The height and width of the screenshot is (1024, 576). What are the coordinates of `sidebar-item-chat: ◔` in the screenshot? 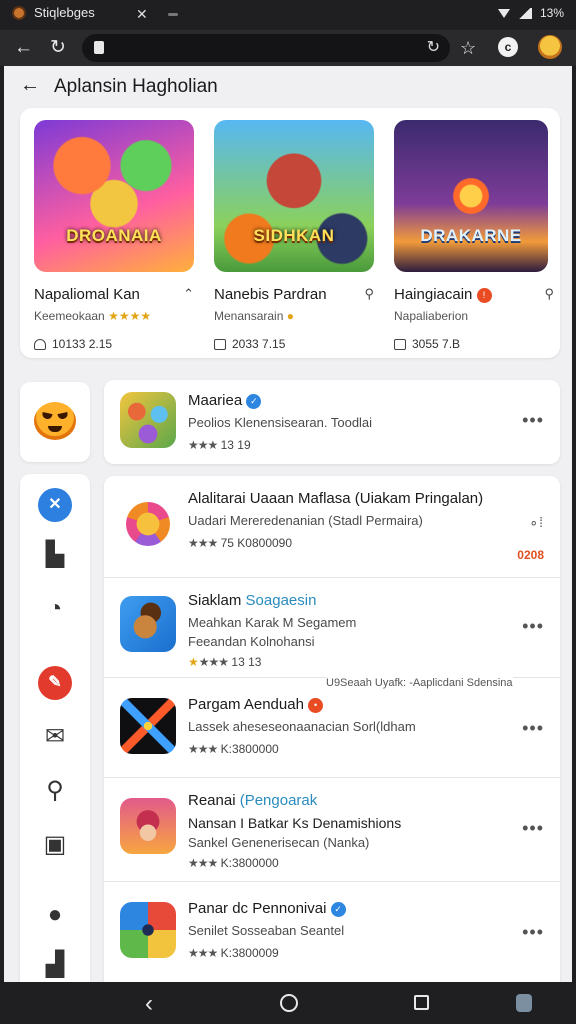 It's located at (55, 609).